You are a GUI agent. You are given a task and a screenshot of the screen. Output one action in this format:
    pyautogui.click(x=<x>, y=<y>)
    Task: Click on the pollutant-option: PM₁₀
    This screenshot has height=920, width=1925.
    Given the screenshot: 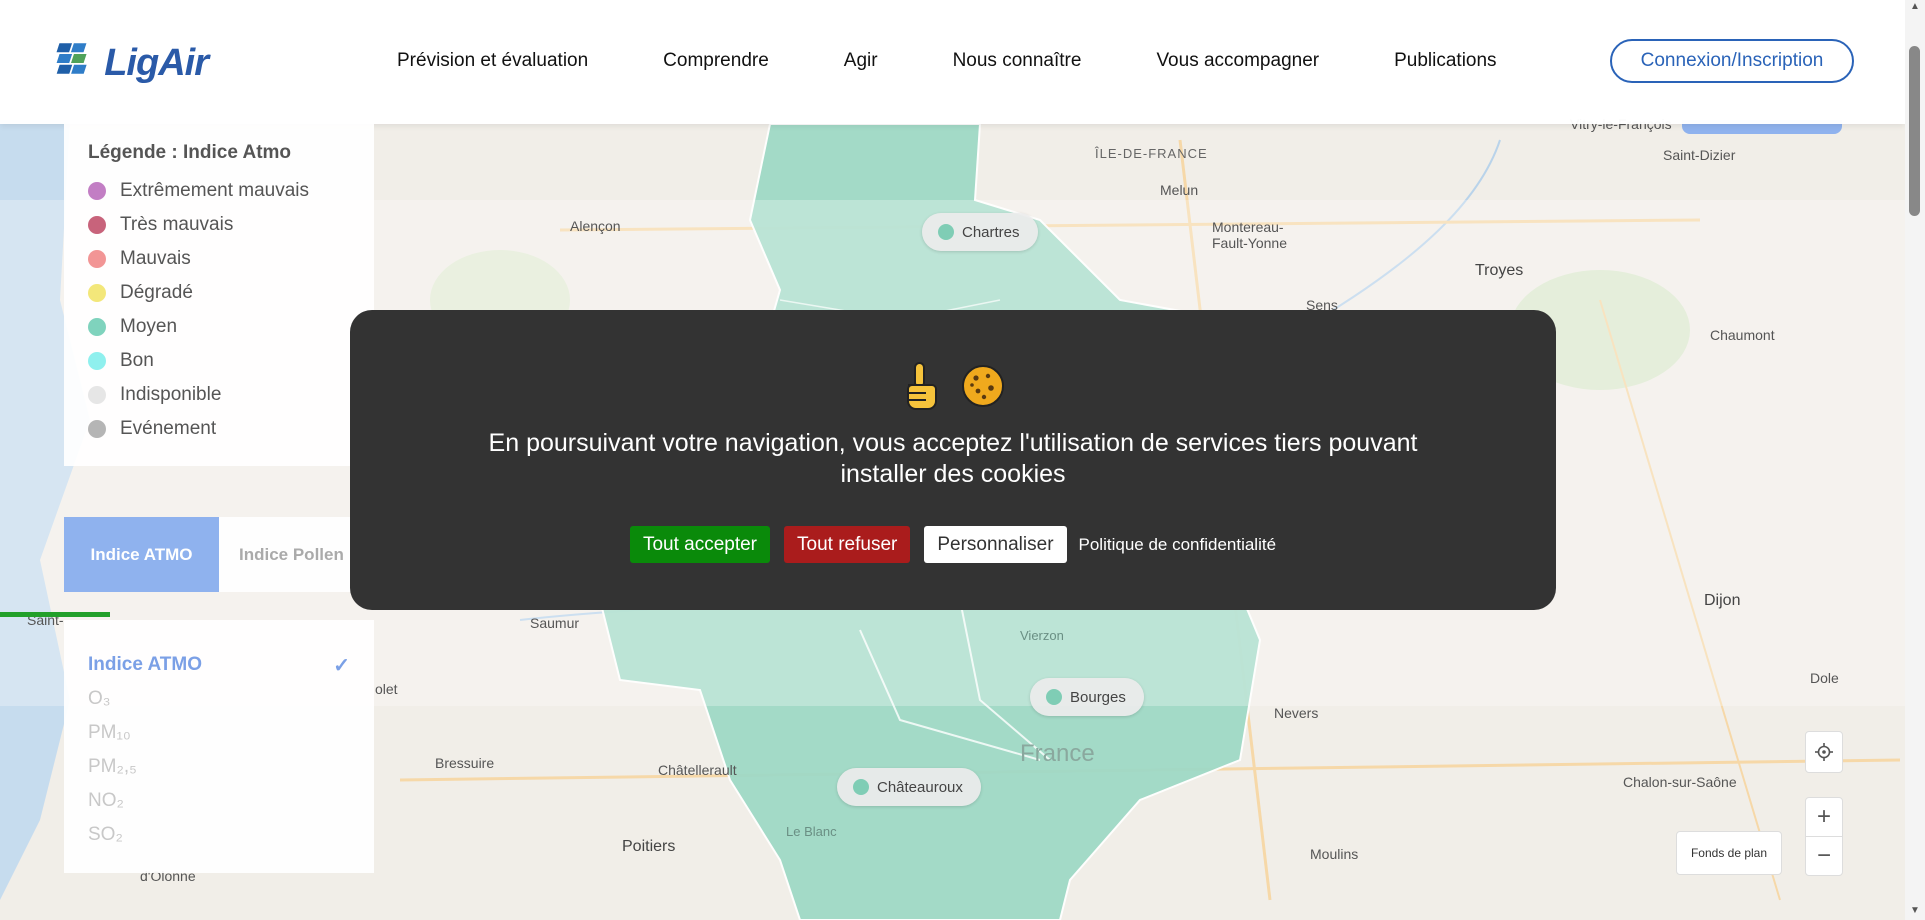 What is the action you would take?
    pyautogui.click(x=219, y=733)
    